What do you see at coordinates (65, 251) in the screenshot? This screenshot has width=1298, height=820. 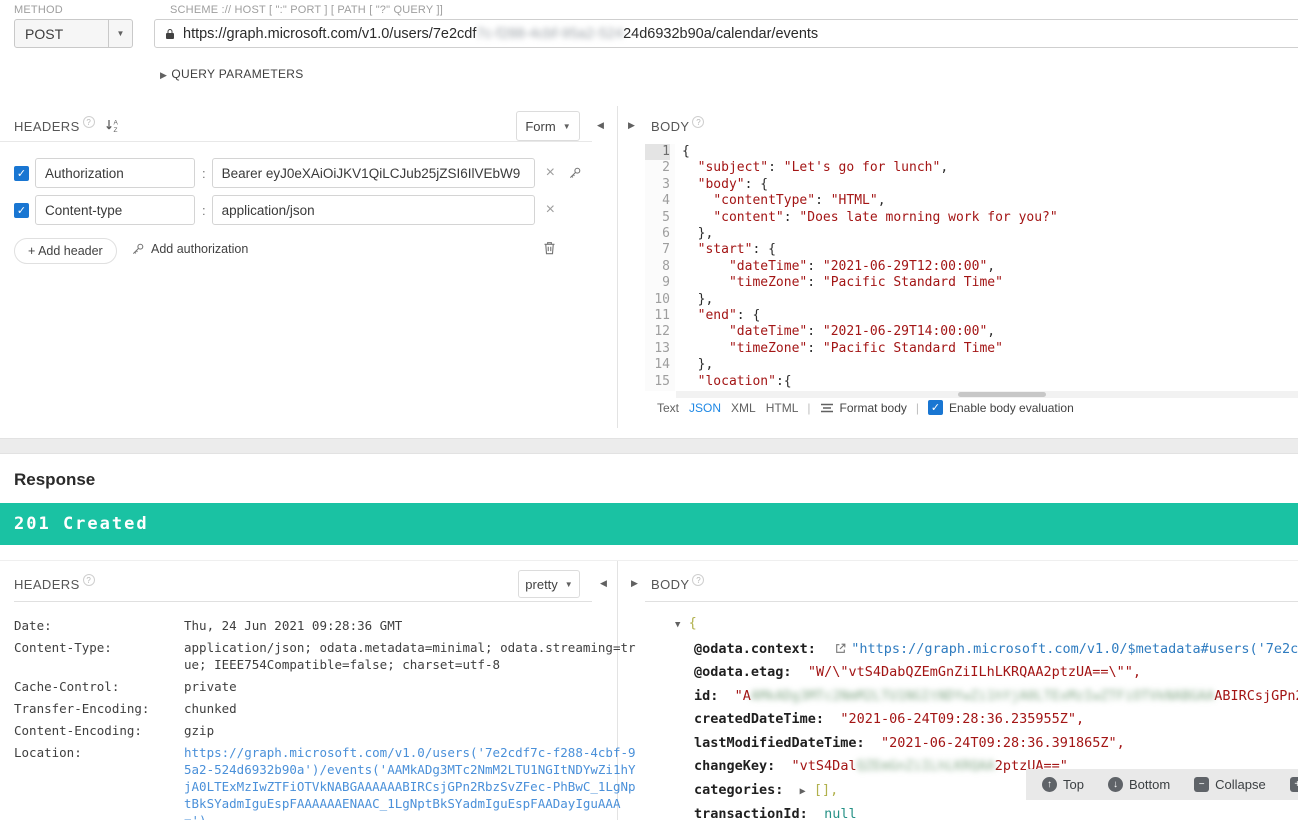 I see `add-header-button: + Add header` at bounding box center [65, 251].